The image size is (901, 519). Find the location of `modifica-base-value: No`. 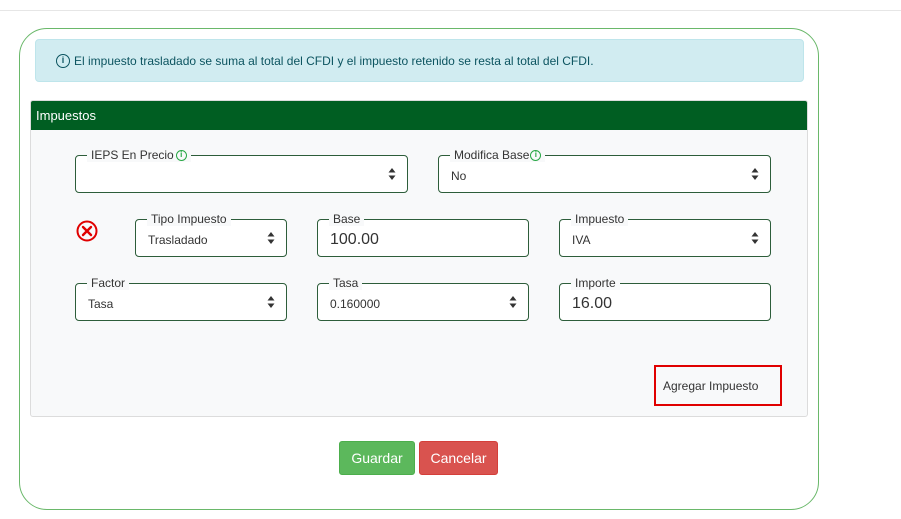

modifica-base-value: No is located at coordinates (459, 176).